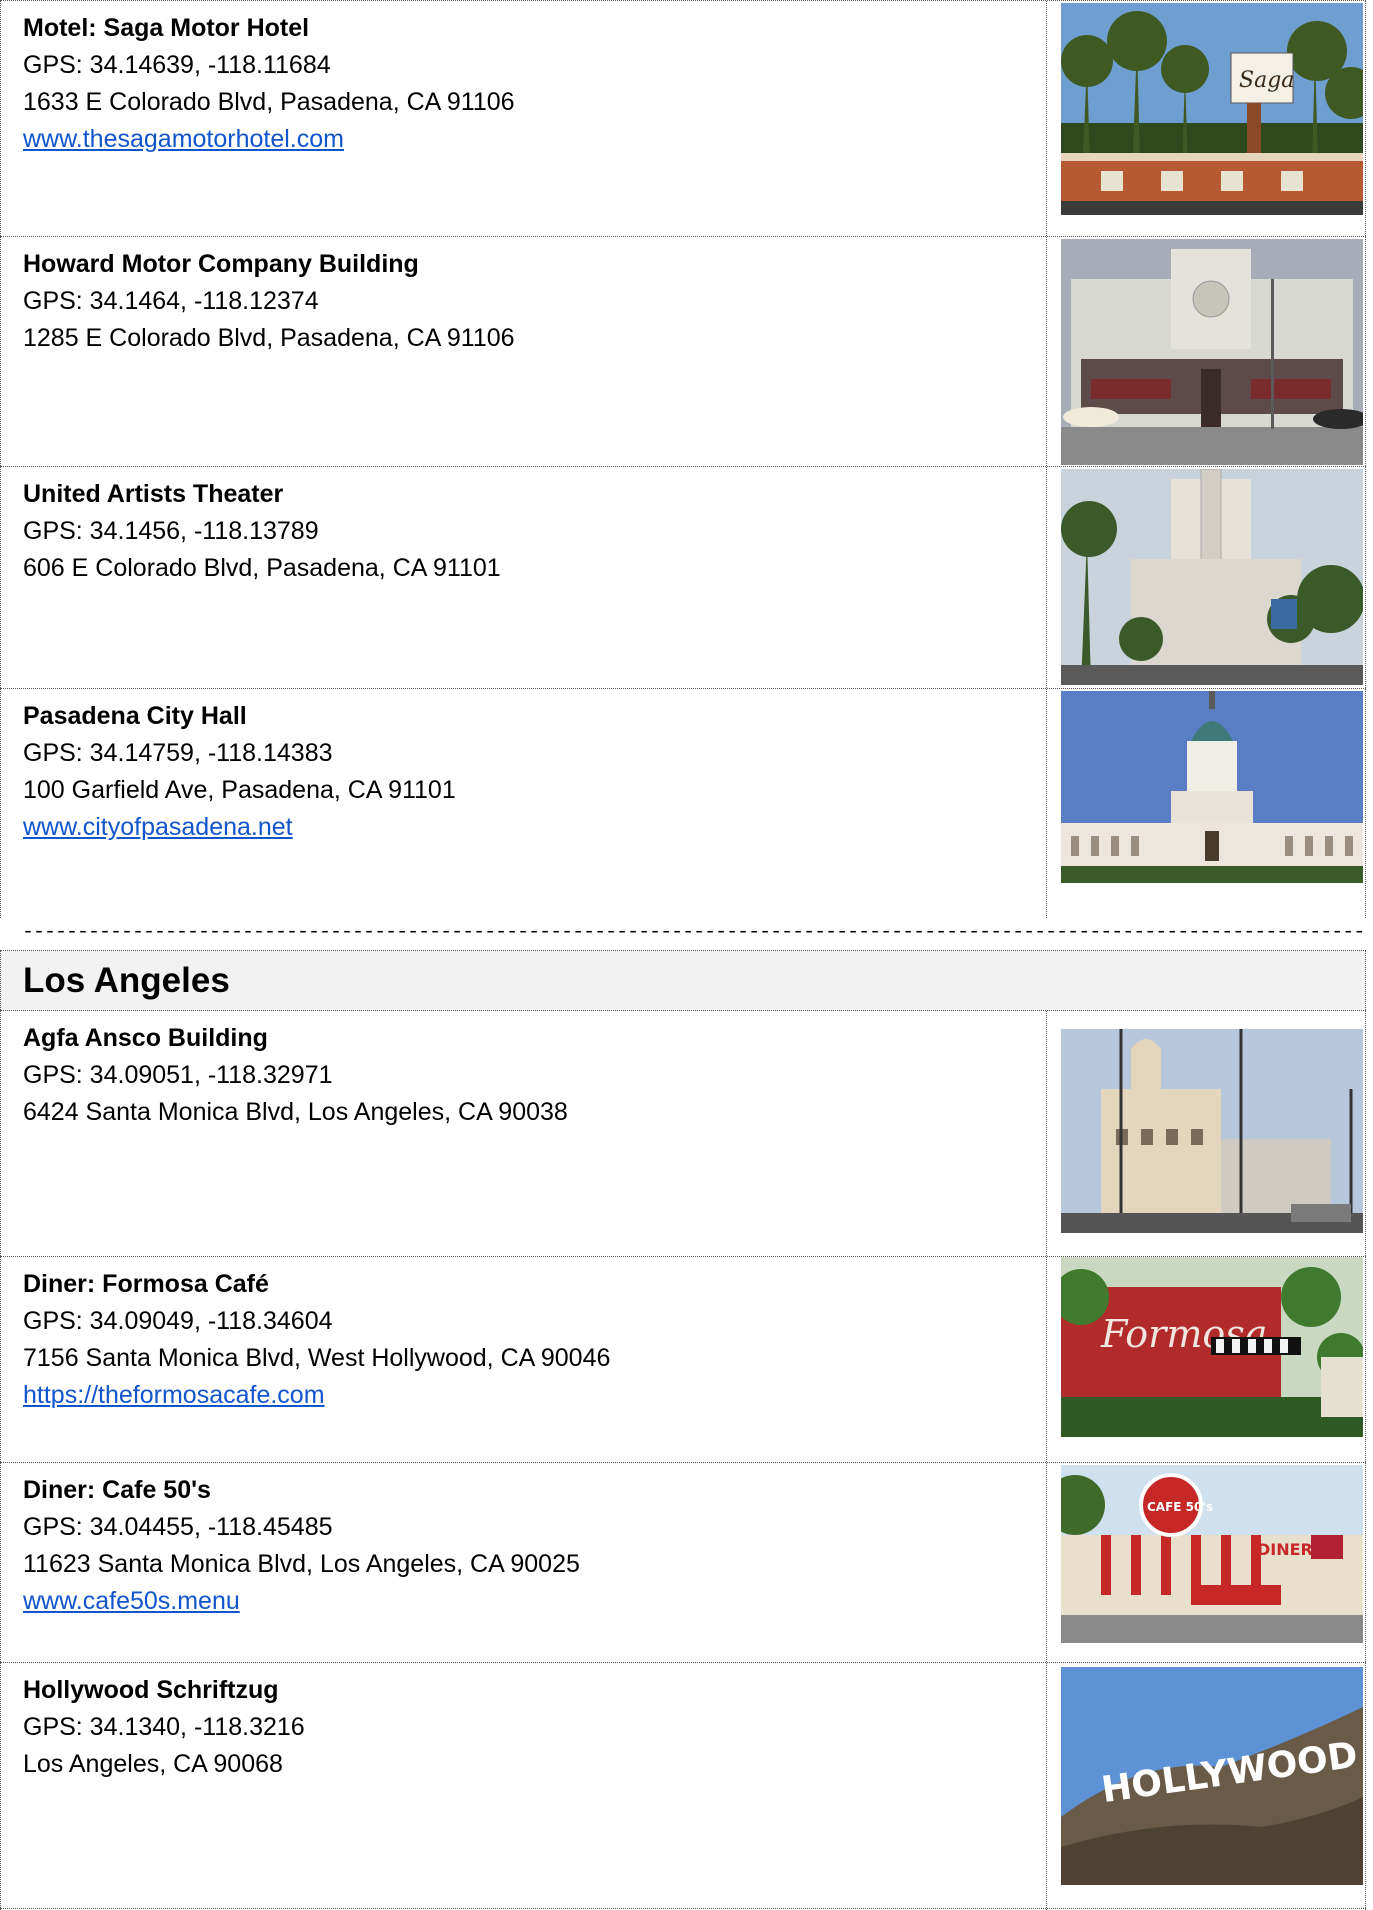 The width and height of the screenshot is (1373, 1910). What do you see at coordinates (177, 65) in the screenshot?
I see `entry-gps: GPS: 34.14639, -118.11684` at bounding box center [177, 65].